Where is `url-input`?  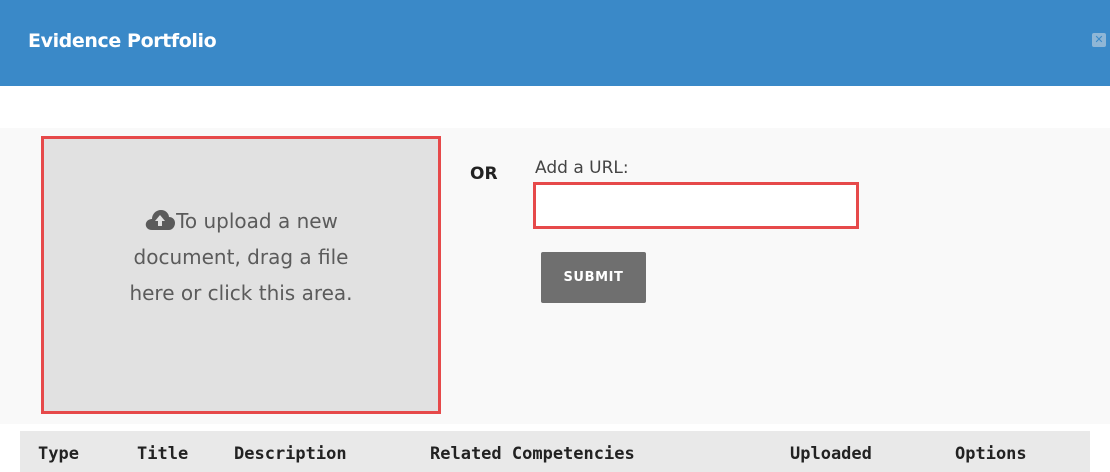
url-input is located at coordinates (696, 205).